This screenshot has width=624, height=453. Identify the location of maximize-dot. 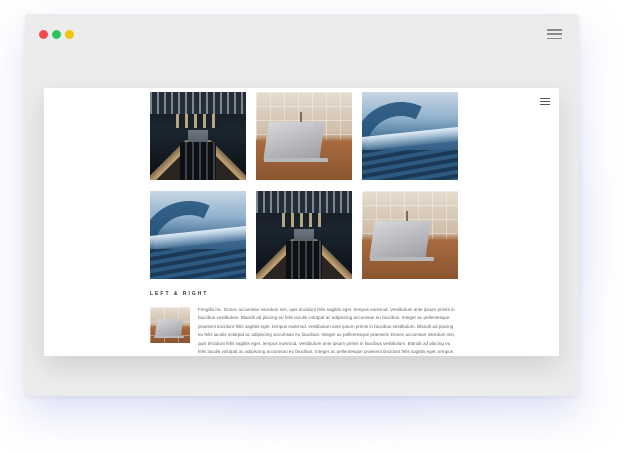
(69, 34).